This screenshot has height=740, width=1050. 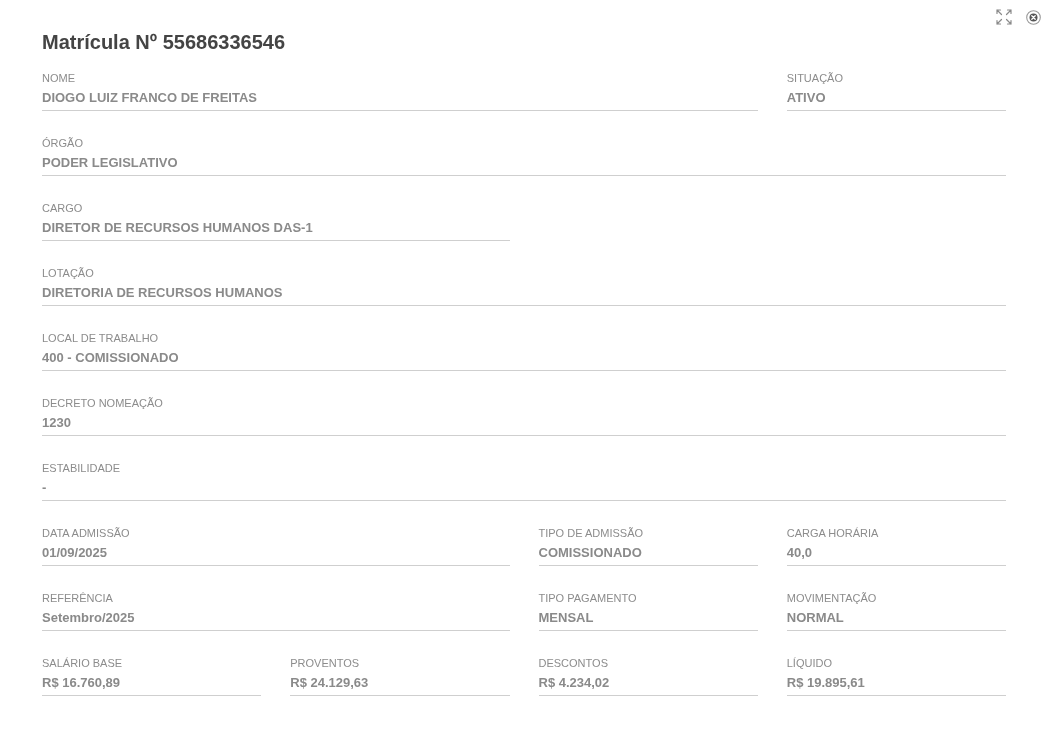 I want to click on field-label: MOVIMENTAÇÃO, so click(x=832, y=598).